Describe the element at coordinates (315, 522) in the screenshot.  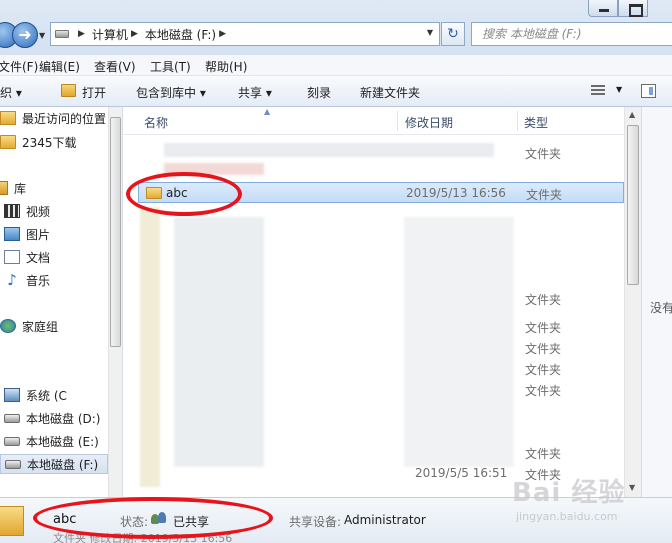
I see `details-shared-with-label: 共享设备:` at that location.